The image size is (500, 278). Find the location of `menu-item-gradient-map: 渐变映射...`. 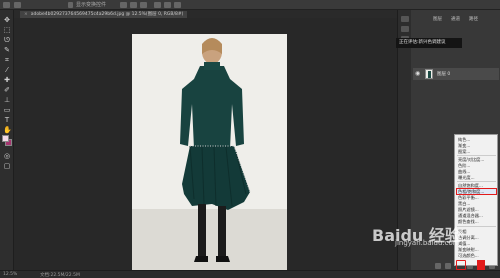

menu-item-gradient-map: 渐变映射... is located at coordinates (468, 249).